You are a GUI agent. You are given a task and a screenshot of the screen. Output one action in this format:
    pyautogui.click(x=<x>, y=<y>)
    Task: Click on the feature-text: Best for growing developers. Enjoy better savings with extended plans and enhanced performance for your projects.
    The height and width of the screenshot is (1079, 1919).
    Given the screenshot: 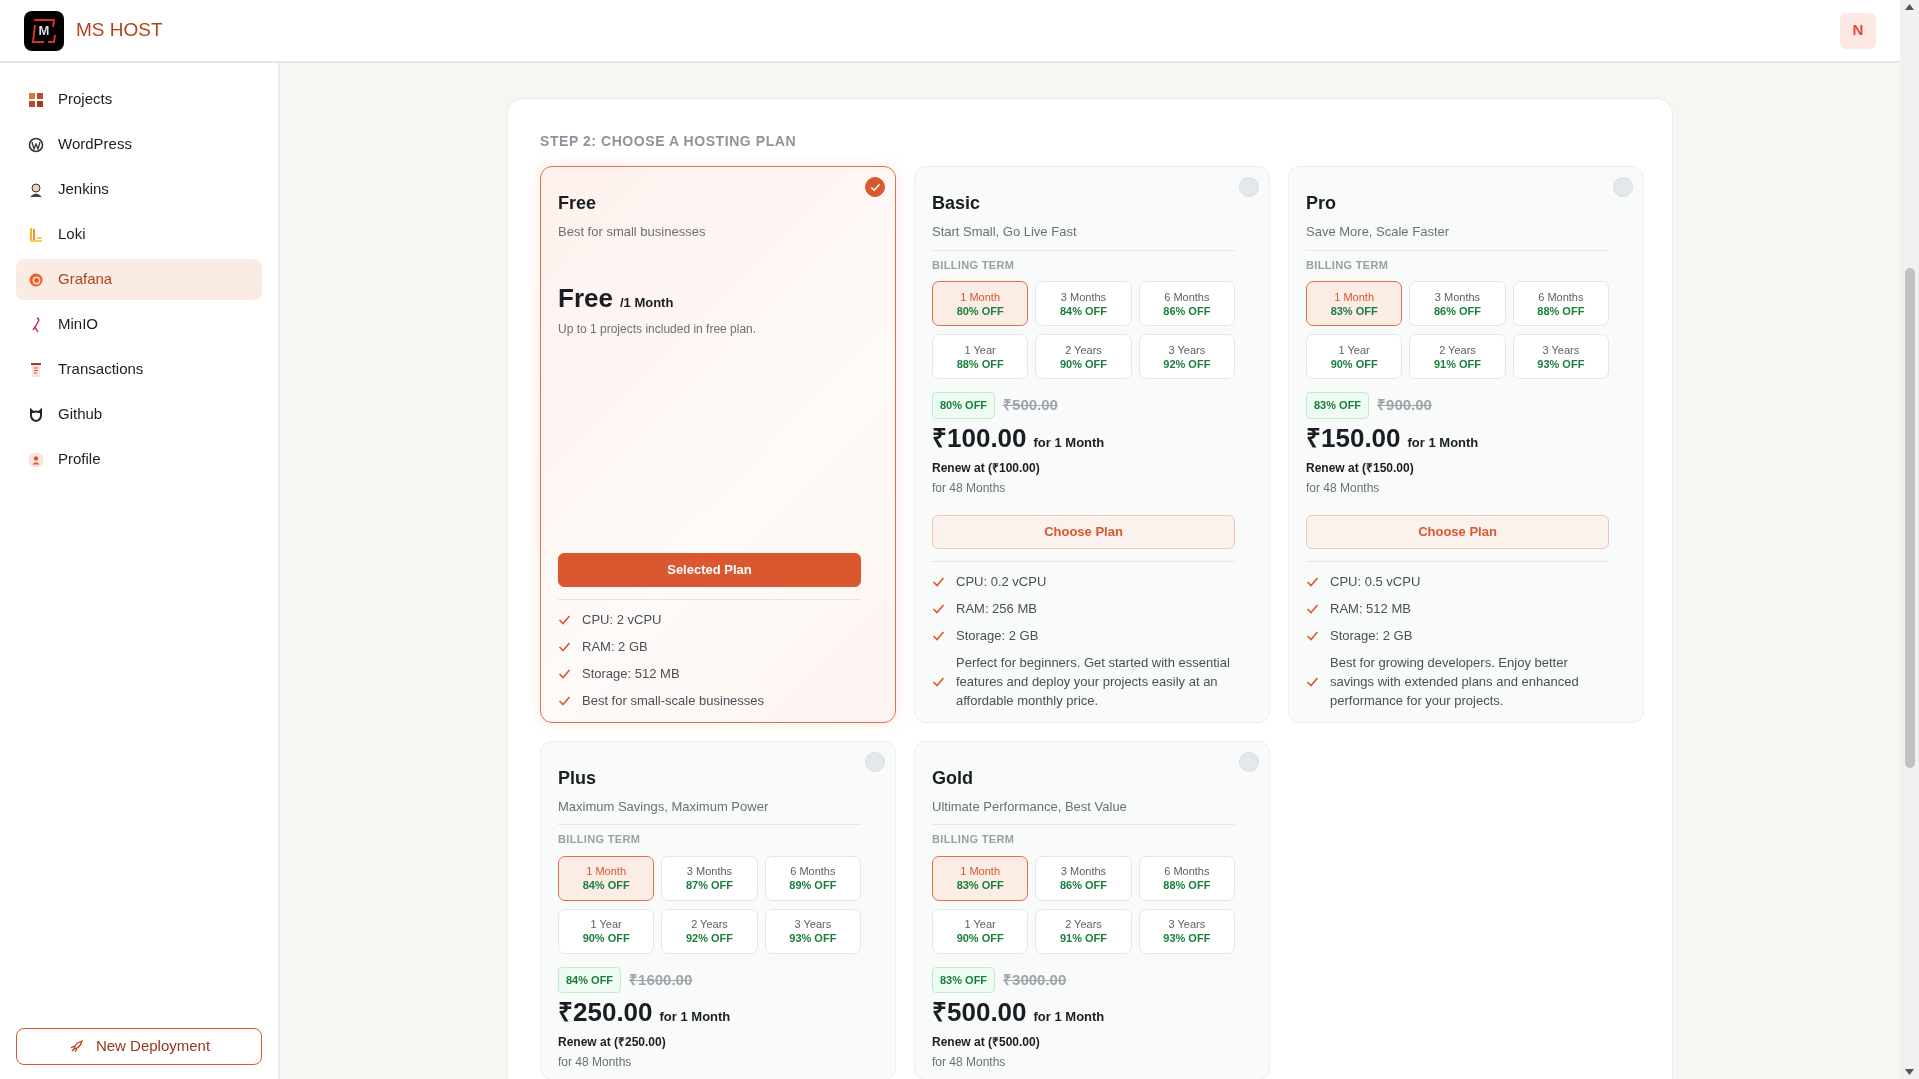 What is the action you would take?
    pyautogui.click(x=1455, y=681)
    